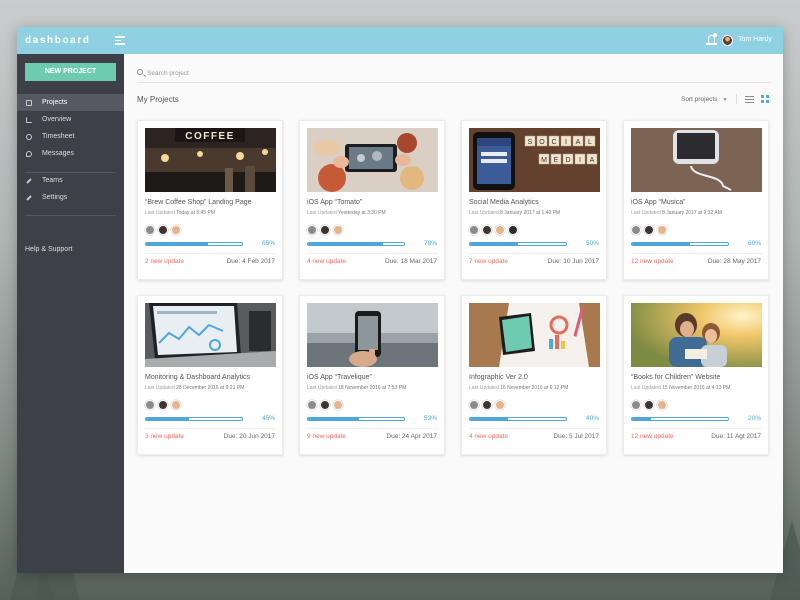  What do you see at coordinates (346, 213) in the screenshot?
I see `last-updated: Last Updated Yesterday at 3:30 PM` at bounding box center [346, 213].